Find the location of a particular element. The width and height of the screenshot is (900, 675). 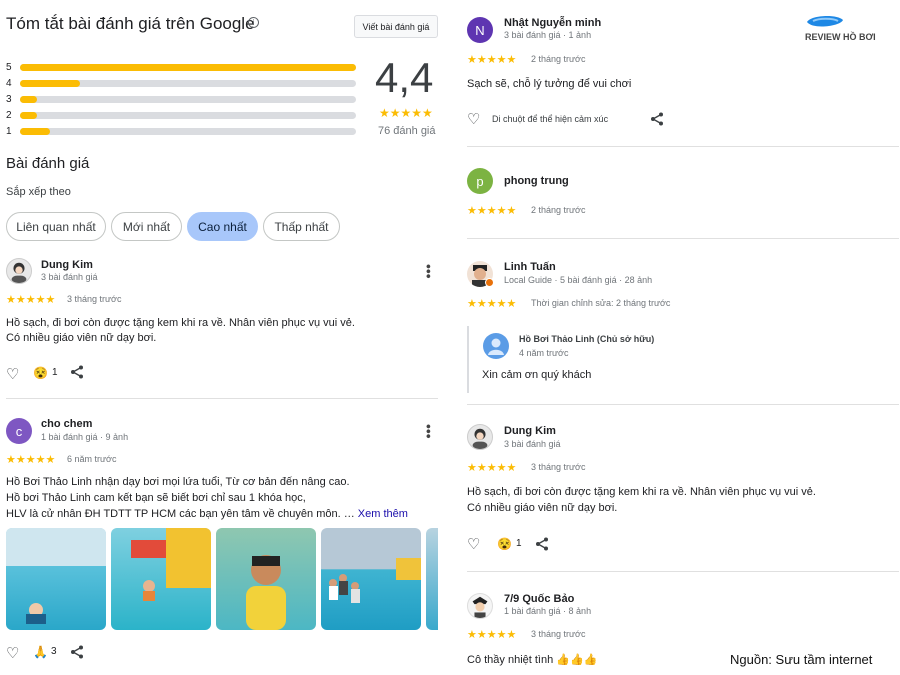

owner-avatar-icon is located at coordinates (496, 346).